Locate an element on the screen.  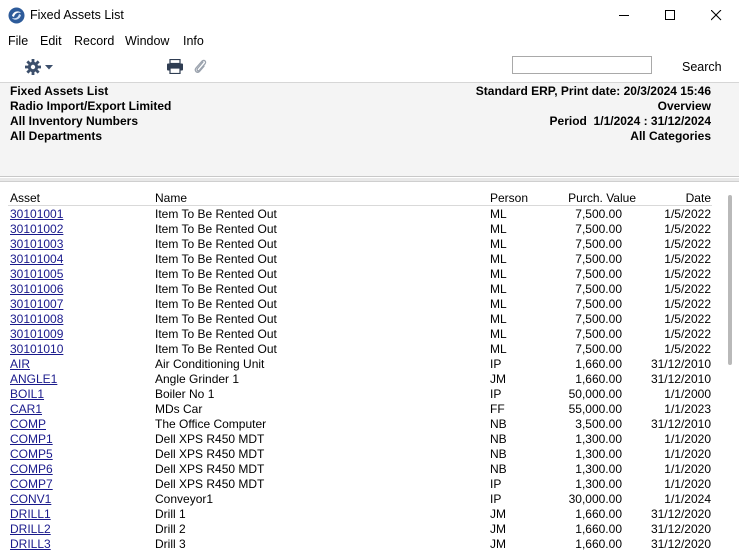
asset-code-link: AIR is located at coordinates (20, 364).